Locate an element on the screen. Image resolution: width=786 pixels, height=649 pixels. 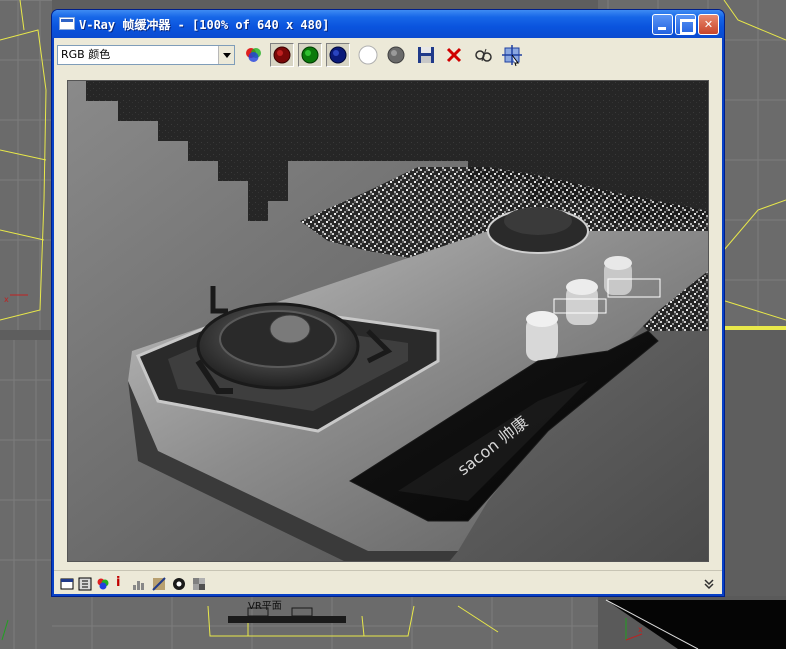
viewport-object-label: VR平面 is located at coordinates (265, 606).